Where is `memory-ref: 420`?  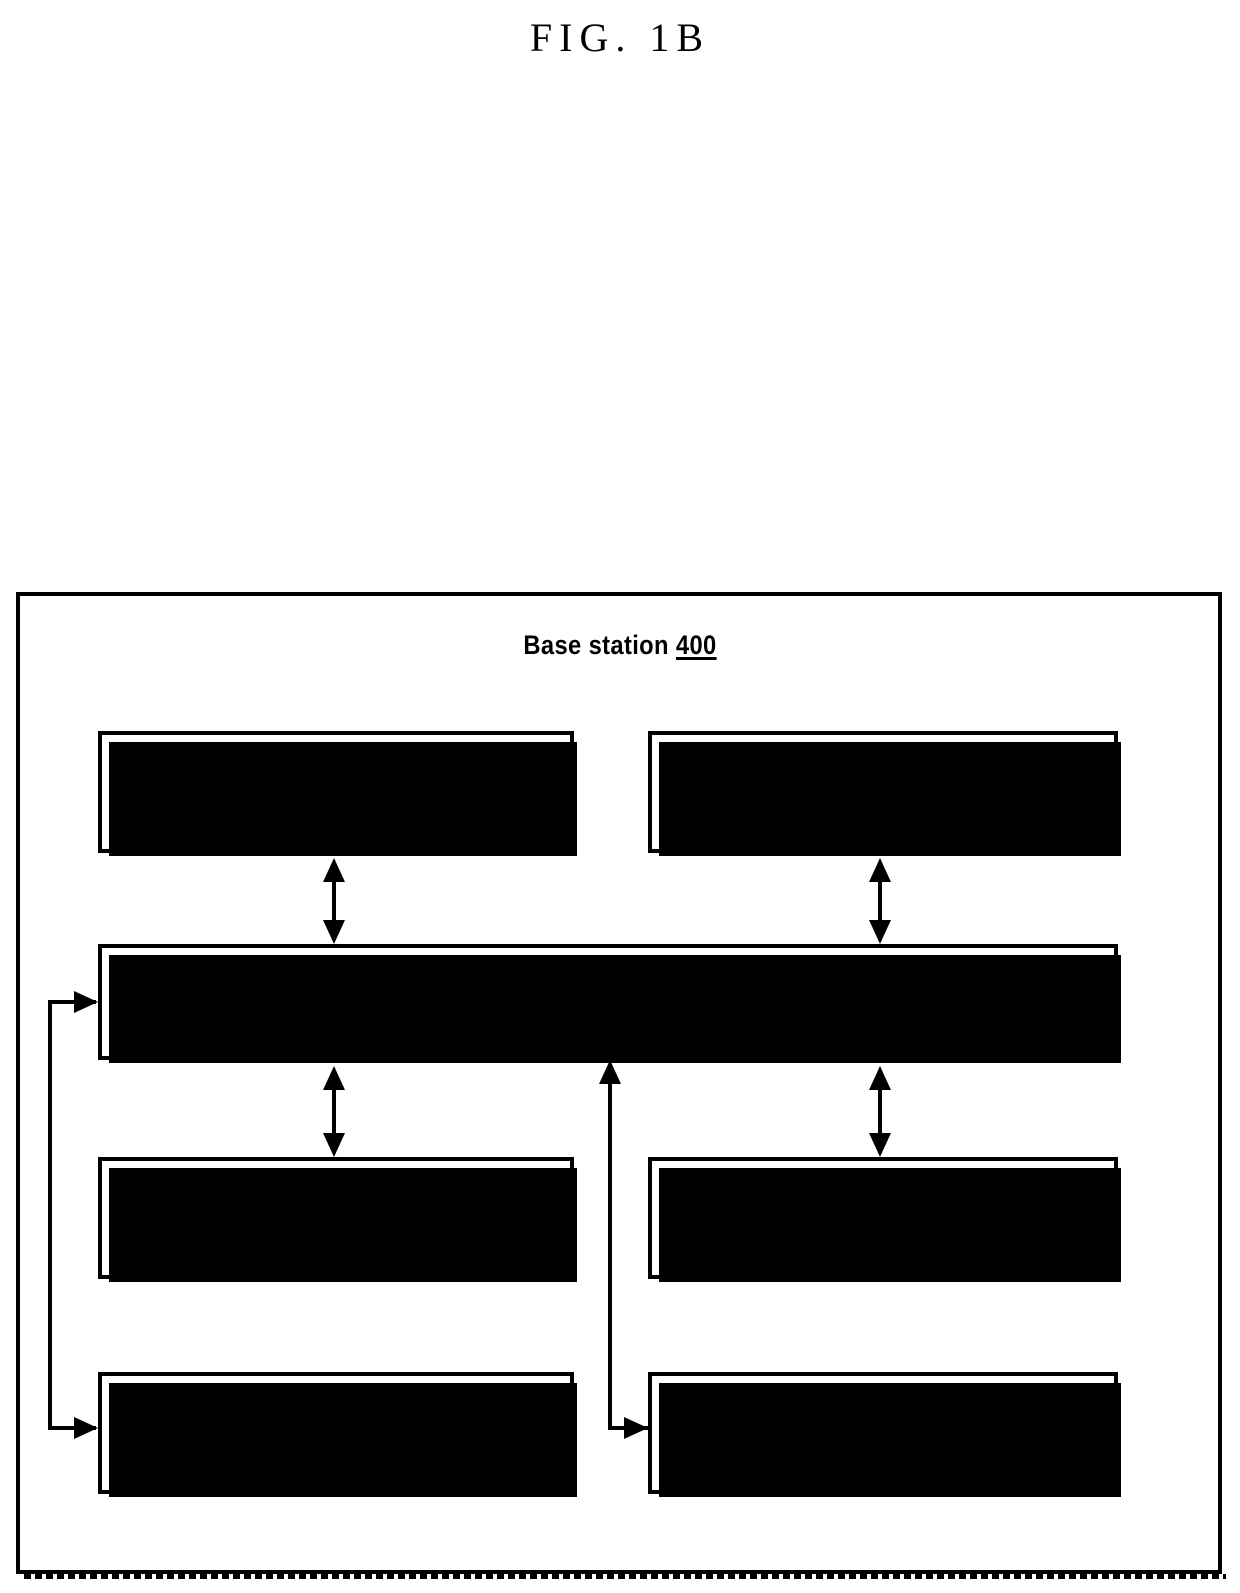
memory-ref: 420 is located at coordinates (929, 791).